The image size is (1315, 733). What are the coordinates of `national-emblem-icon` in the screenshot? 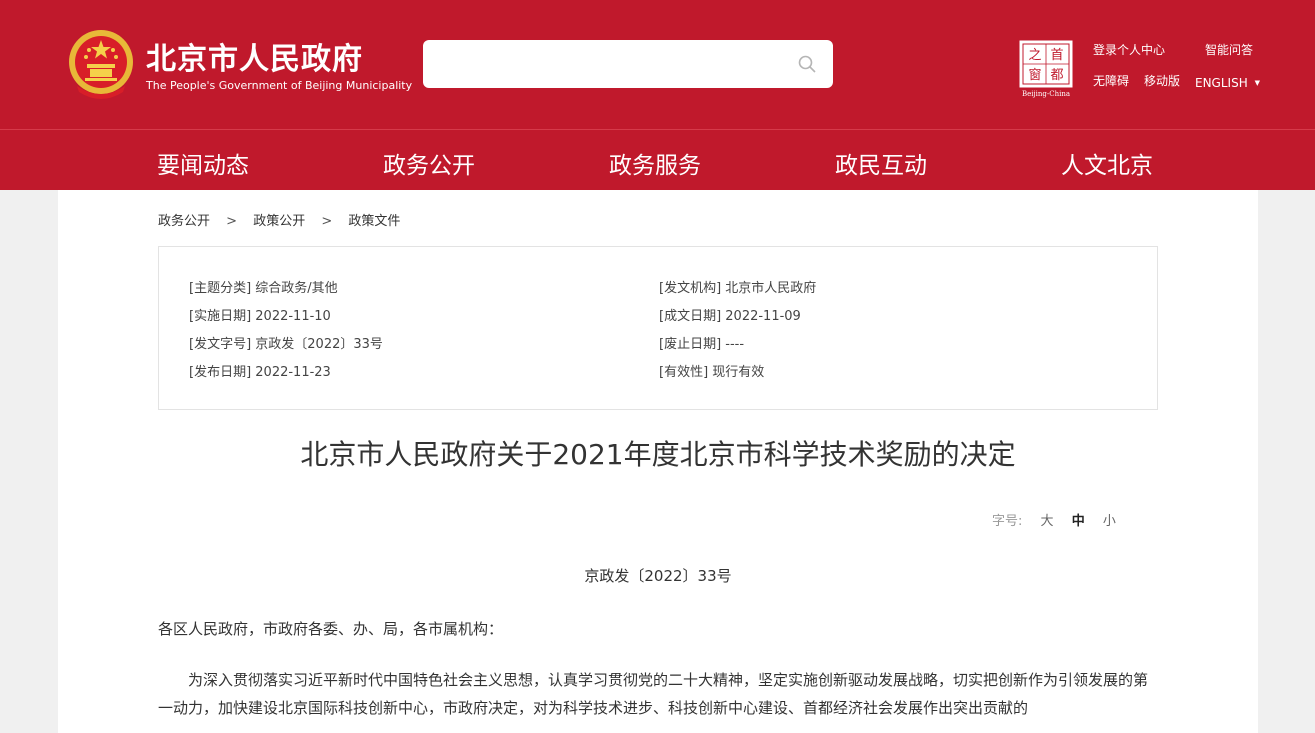 It's located at (101, 64).